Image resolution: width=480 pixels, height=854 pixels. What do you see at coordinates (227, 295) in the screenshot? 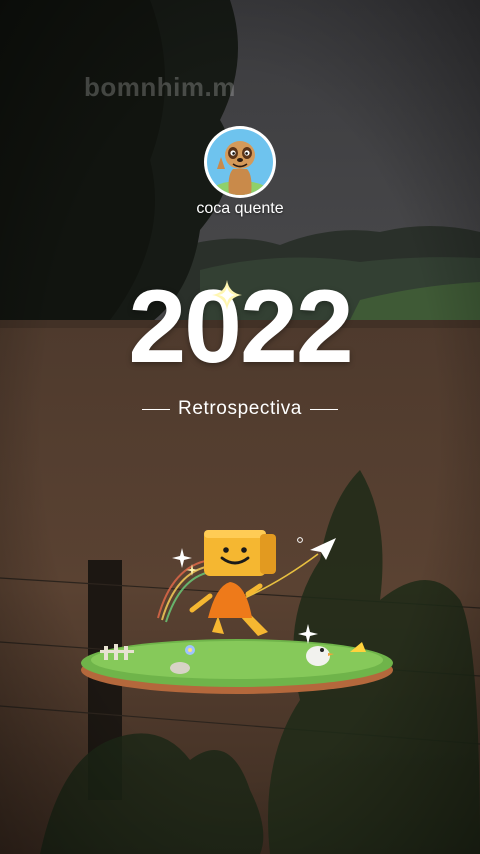
I see `sparkle-icon` at bounding box center [227, 295].